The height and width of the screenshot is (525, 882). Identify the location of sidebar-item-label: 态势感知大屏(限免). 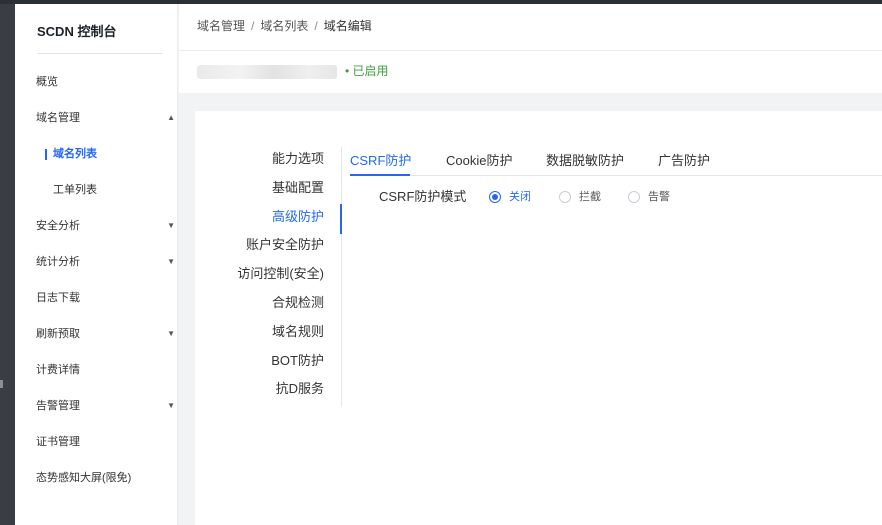
(84, 478).